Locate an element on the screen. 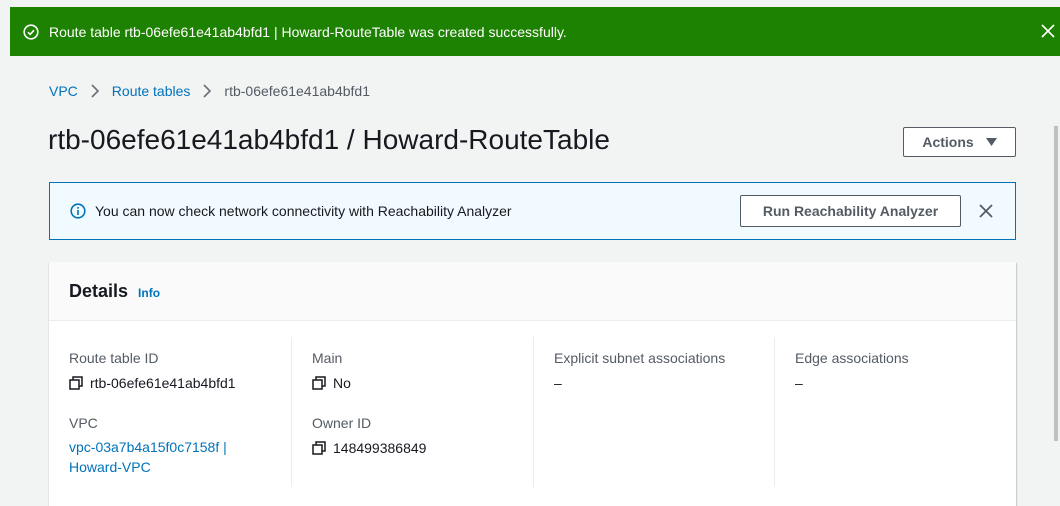  actions-button: Actions is located at coordinates (959, 142).